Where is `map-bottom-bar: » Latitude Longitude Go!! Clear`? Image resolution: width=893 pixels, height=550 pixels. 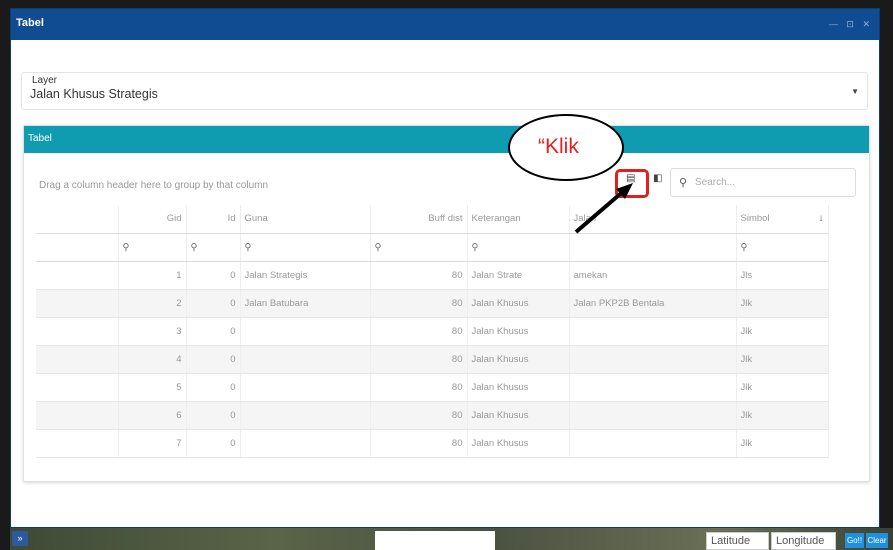 map-bottom-bar: » Latitude Longitude Go!! Clear is located at coordinates (451, 539).